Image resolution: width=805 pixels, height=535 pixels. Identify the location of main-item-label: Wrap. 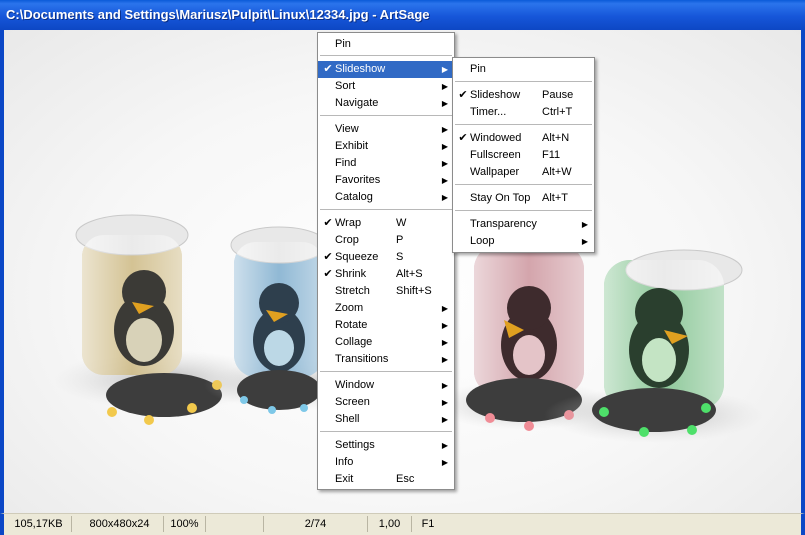
(348, 223).